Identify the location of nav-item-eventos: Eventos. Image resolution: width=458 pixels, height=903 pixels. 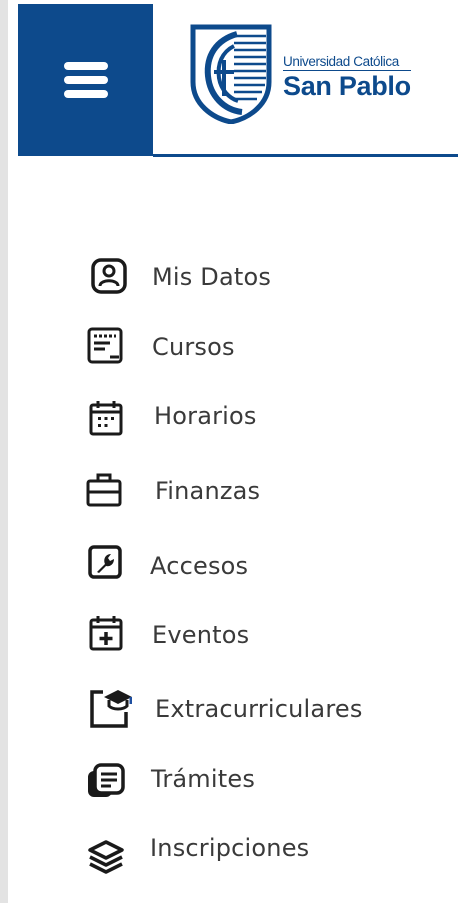
(229, 634).